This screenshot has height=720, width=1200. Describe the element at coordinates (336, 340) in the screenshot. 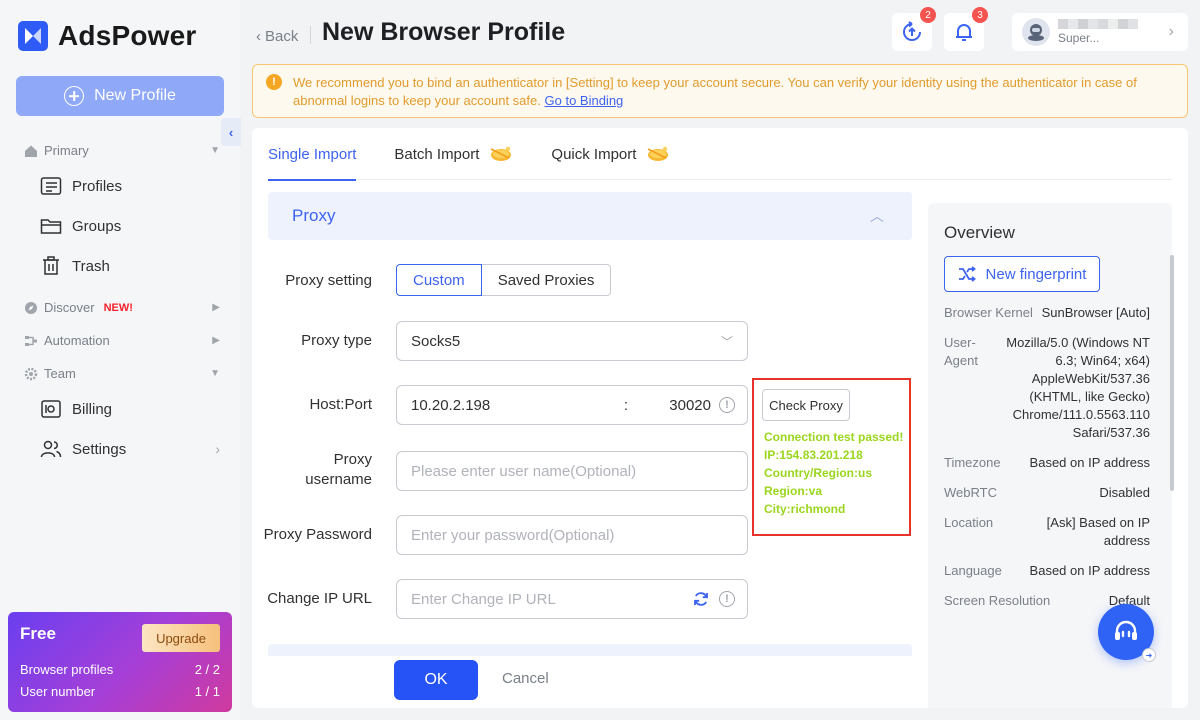

I see `proxy-type-label: Proxy type` at that location.